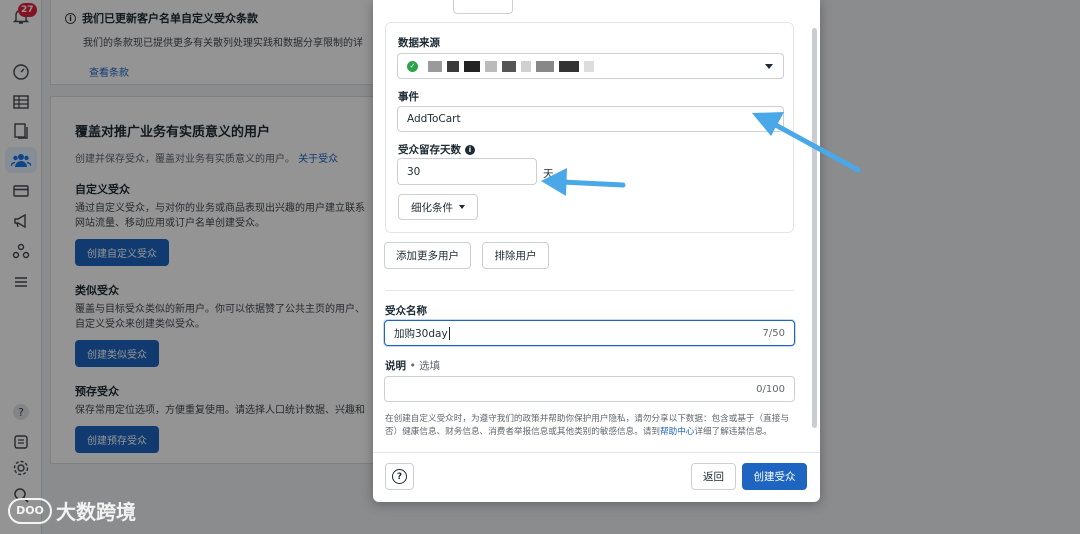 The height and width of the screenshot is (534, 1080). I want to click on add-more-people-button: 添加更多用户, so click(427, 255).